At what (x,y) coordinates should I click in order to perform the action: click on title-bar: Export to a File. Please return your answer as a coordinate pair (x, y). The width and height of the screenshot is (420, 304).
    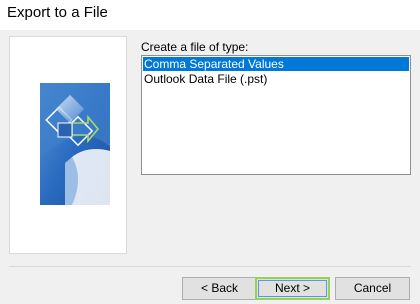
    Looking at the image, I should click on (210, 15).